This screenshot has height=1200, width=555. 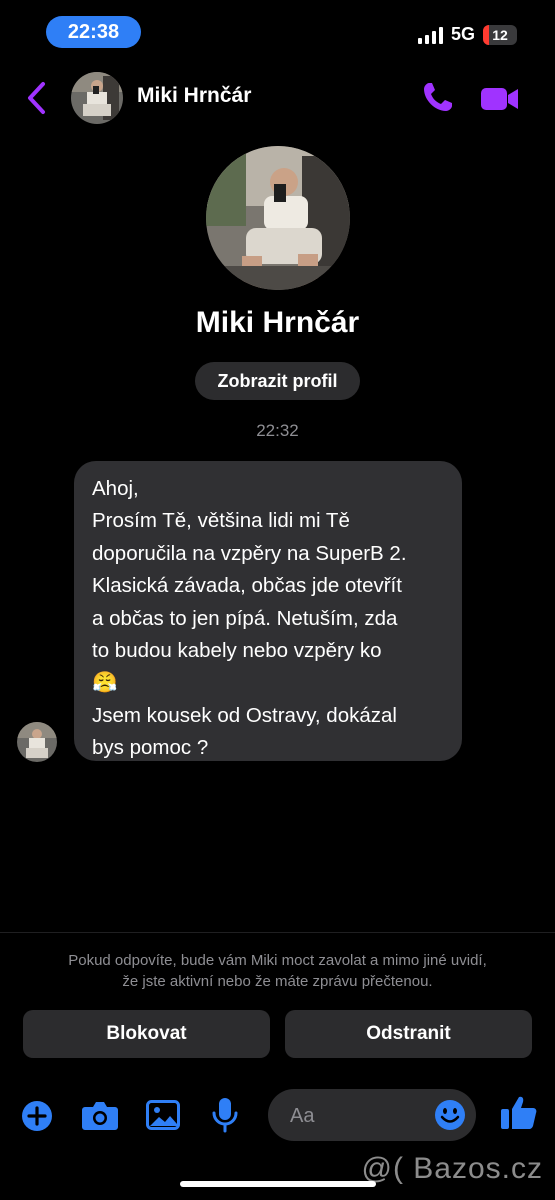 I want to click on signal-icon, so click(x=430, y=35).